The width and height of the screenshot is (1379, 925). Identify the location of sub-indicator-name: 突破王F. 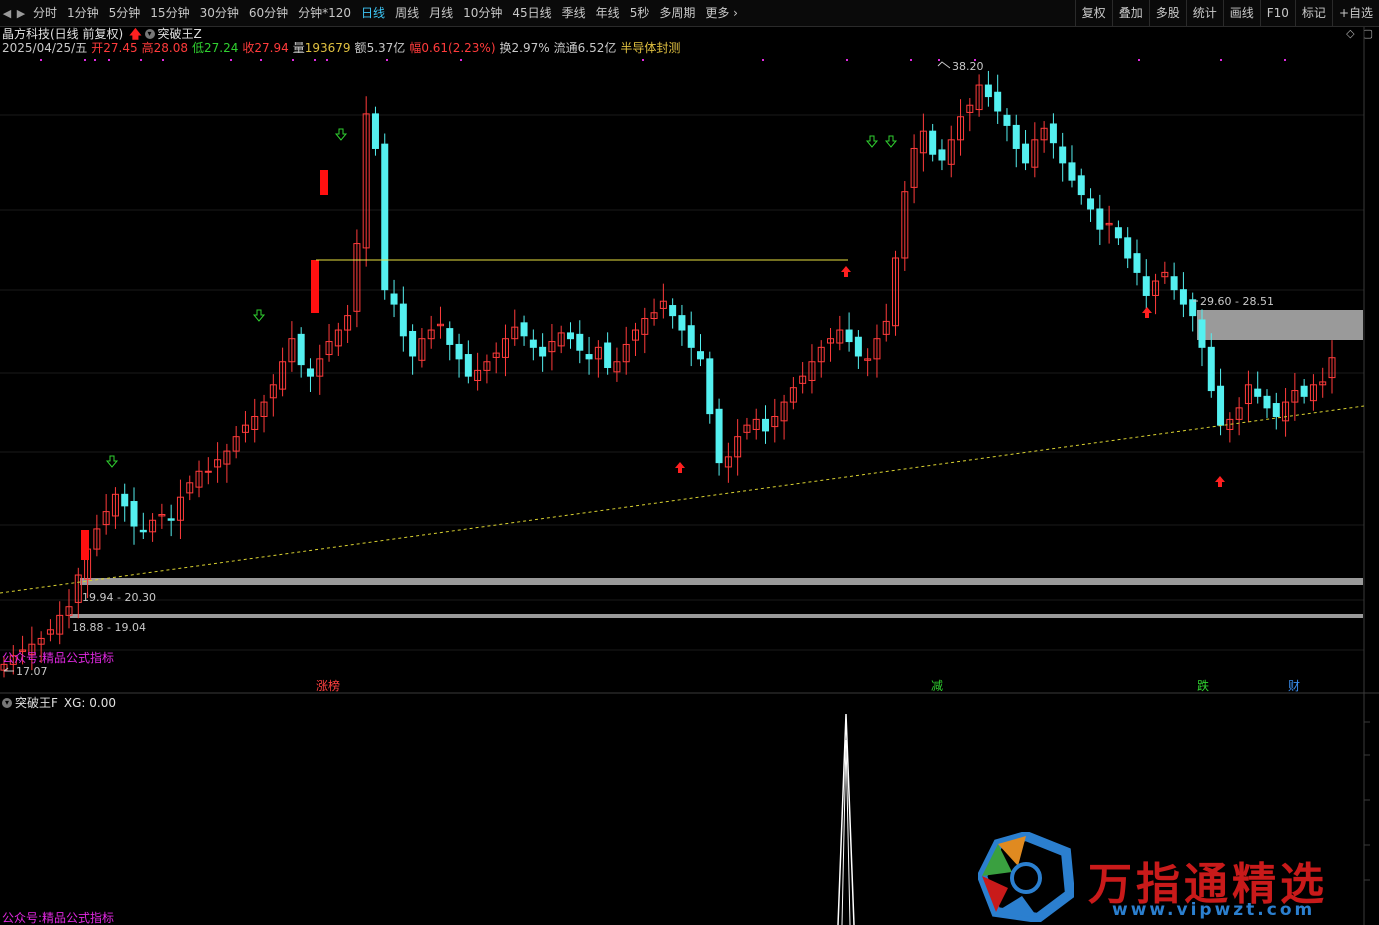
(36, 703).